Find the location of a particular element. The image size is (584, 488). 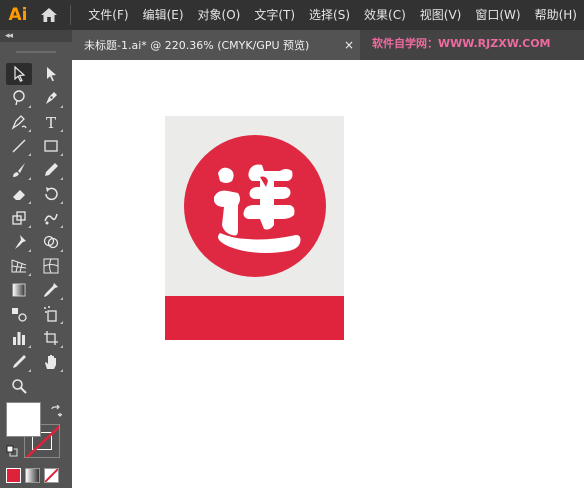

swap-fill-stroke-icon is located at coordinates (56, 409).